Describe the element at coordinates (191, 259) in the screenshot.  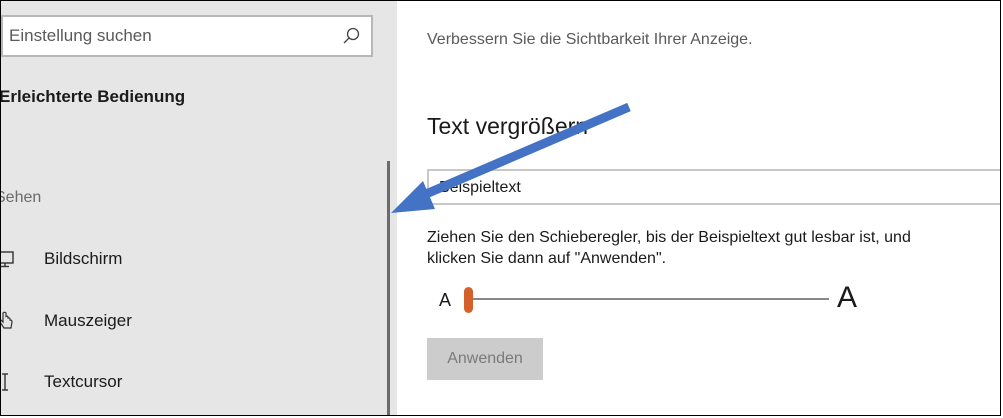
I see `sidebar-item-bildschirm: Bildschirm` at that location.